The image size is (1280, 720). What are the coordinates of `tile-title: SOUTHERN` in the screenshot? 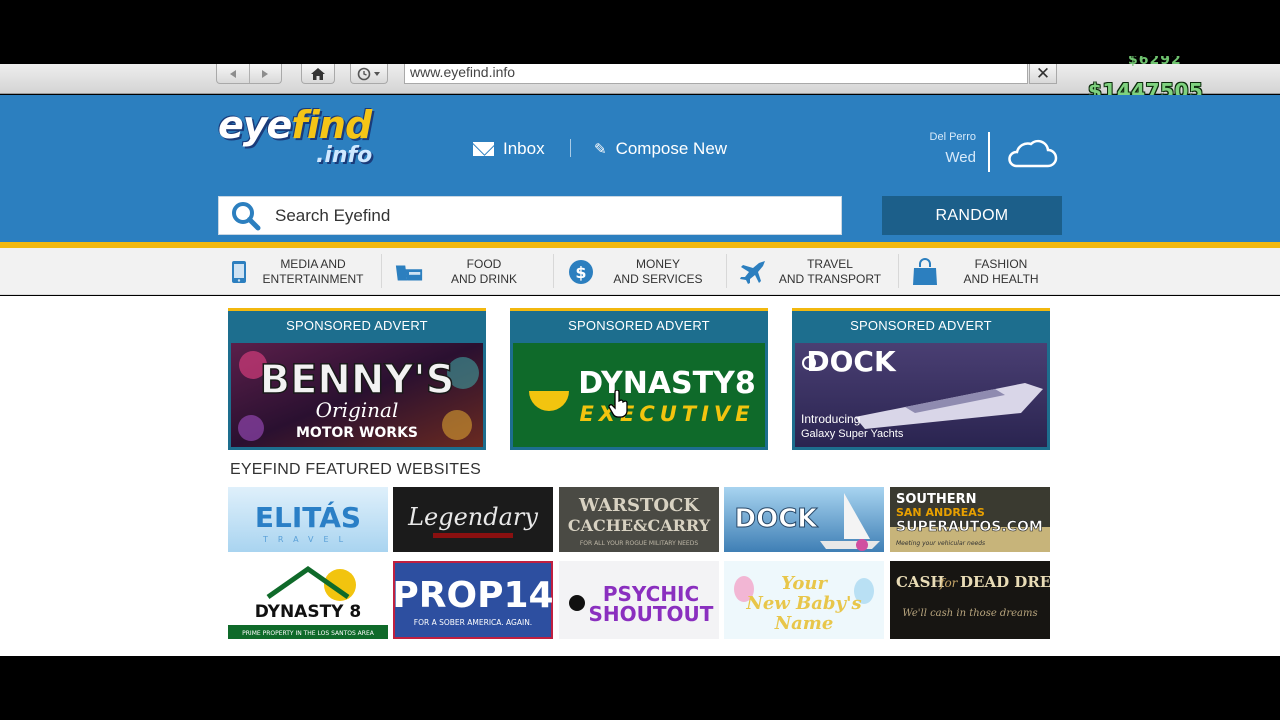 It's located at (936, 499).